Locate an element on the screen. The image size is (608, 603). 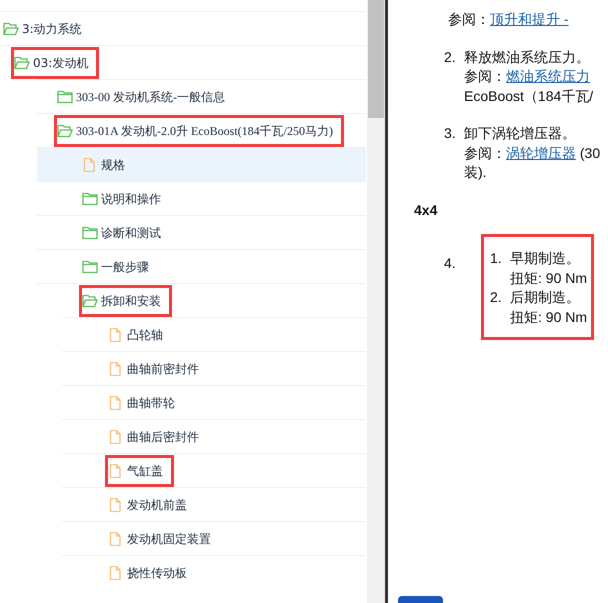
step-number: 4. is located at coordinates (450, 263).